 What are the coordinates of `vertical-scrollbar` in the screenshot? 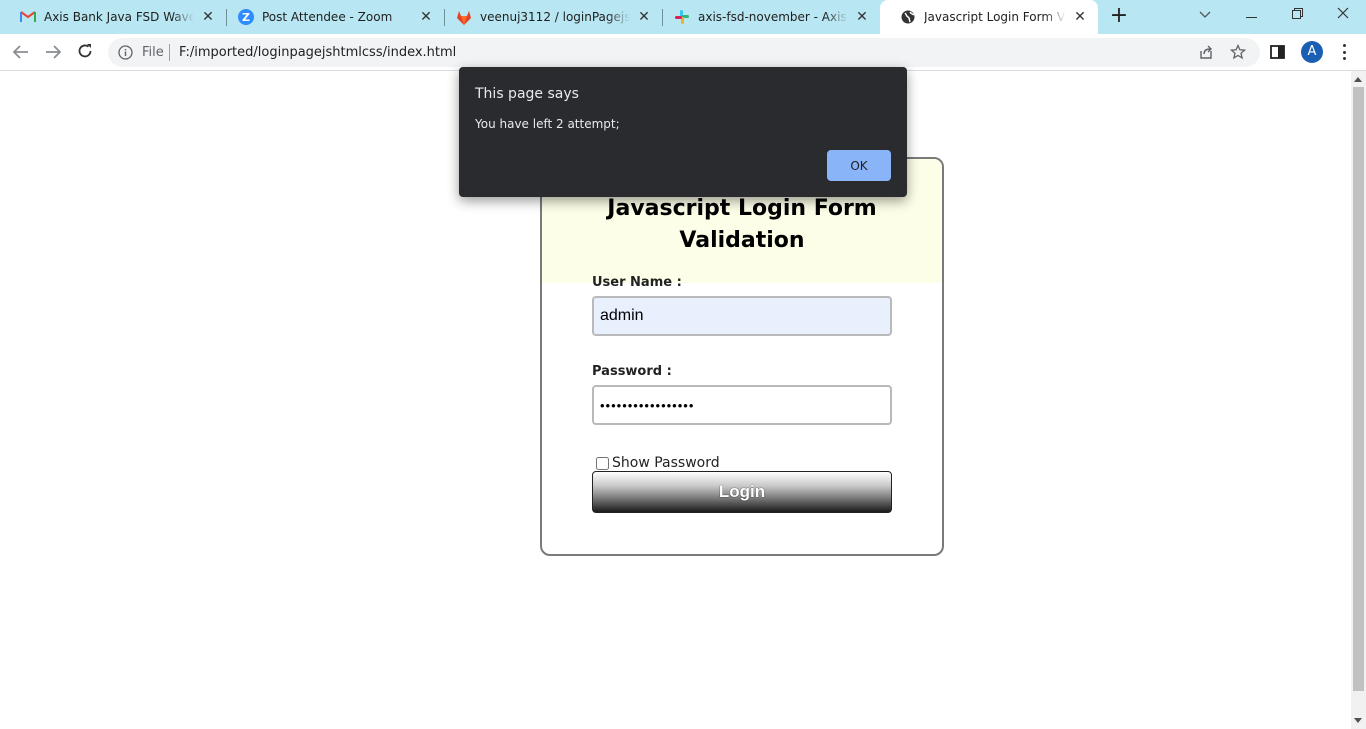 It's located at (1358, 400).